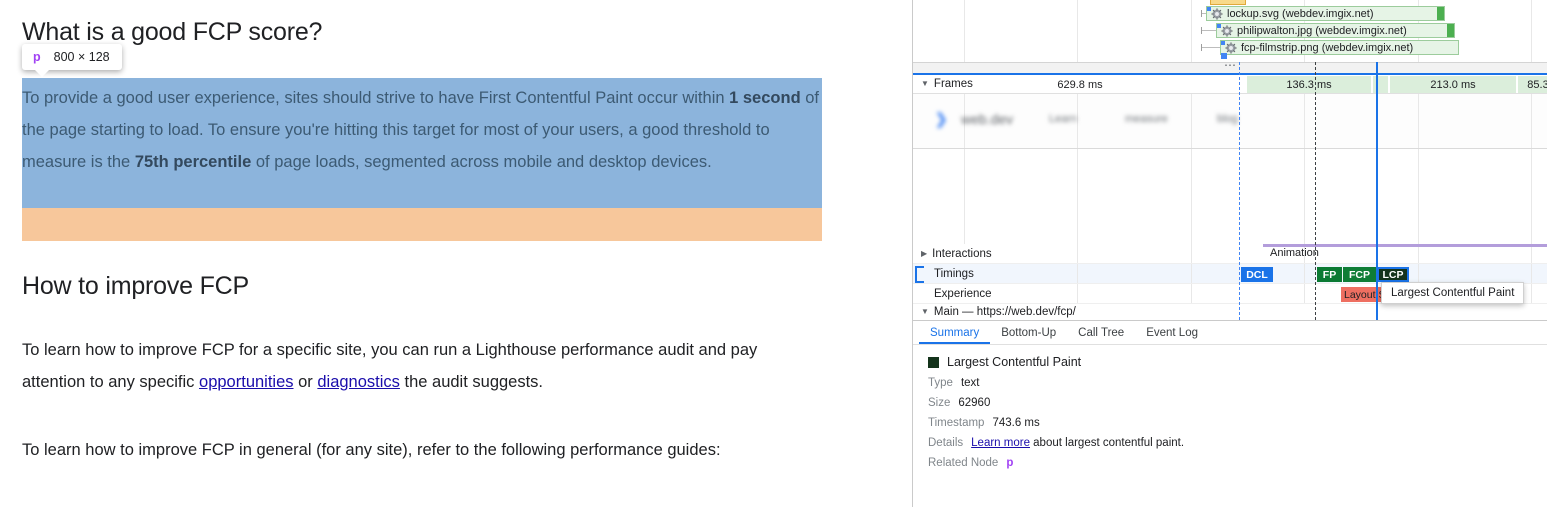  I want to click on detail-title-row: Largest Contentful Paint, so click(1230, 357).